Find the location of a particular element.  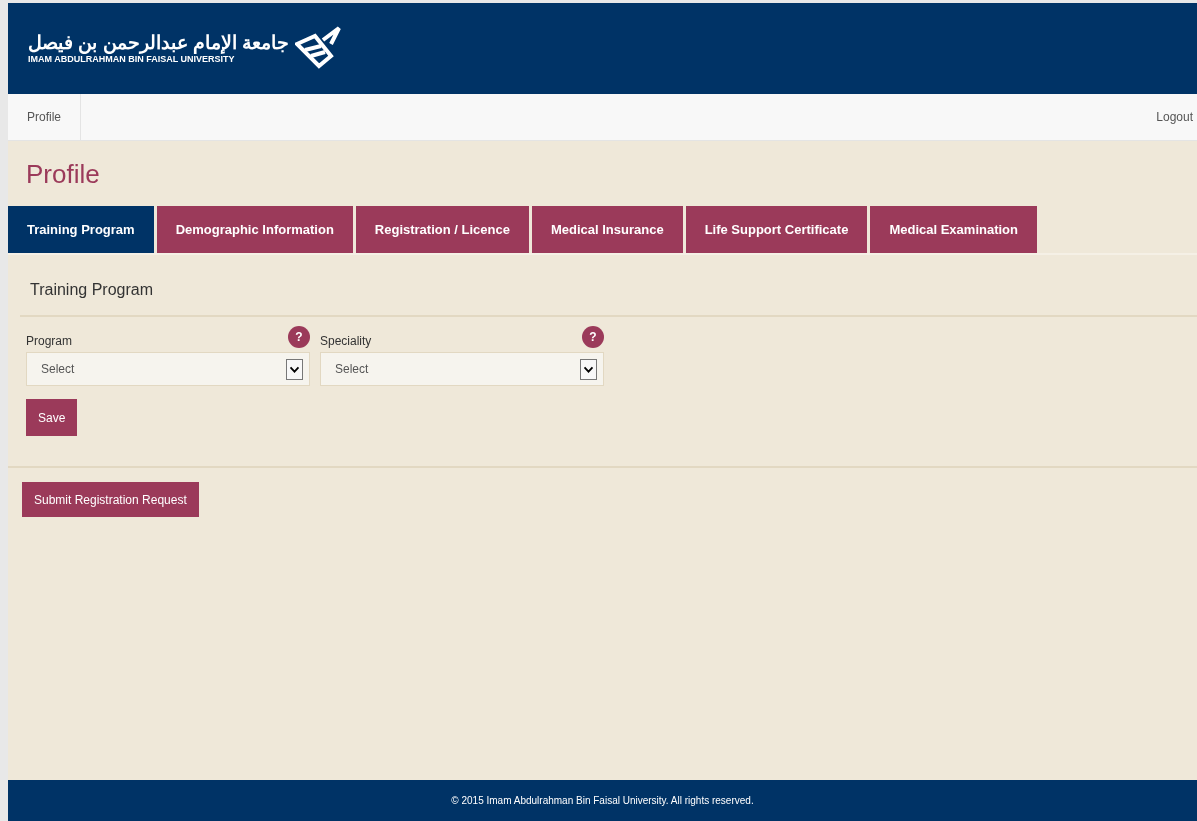

section-title: Training Program is located at coordinates (92, 290).